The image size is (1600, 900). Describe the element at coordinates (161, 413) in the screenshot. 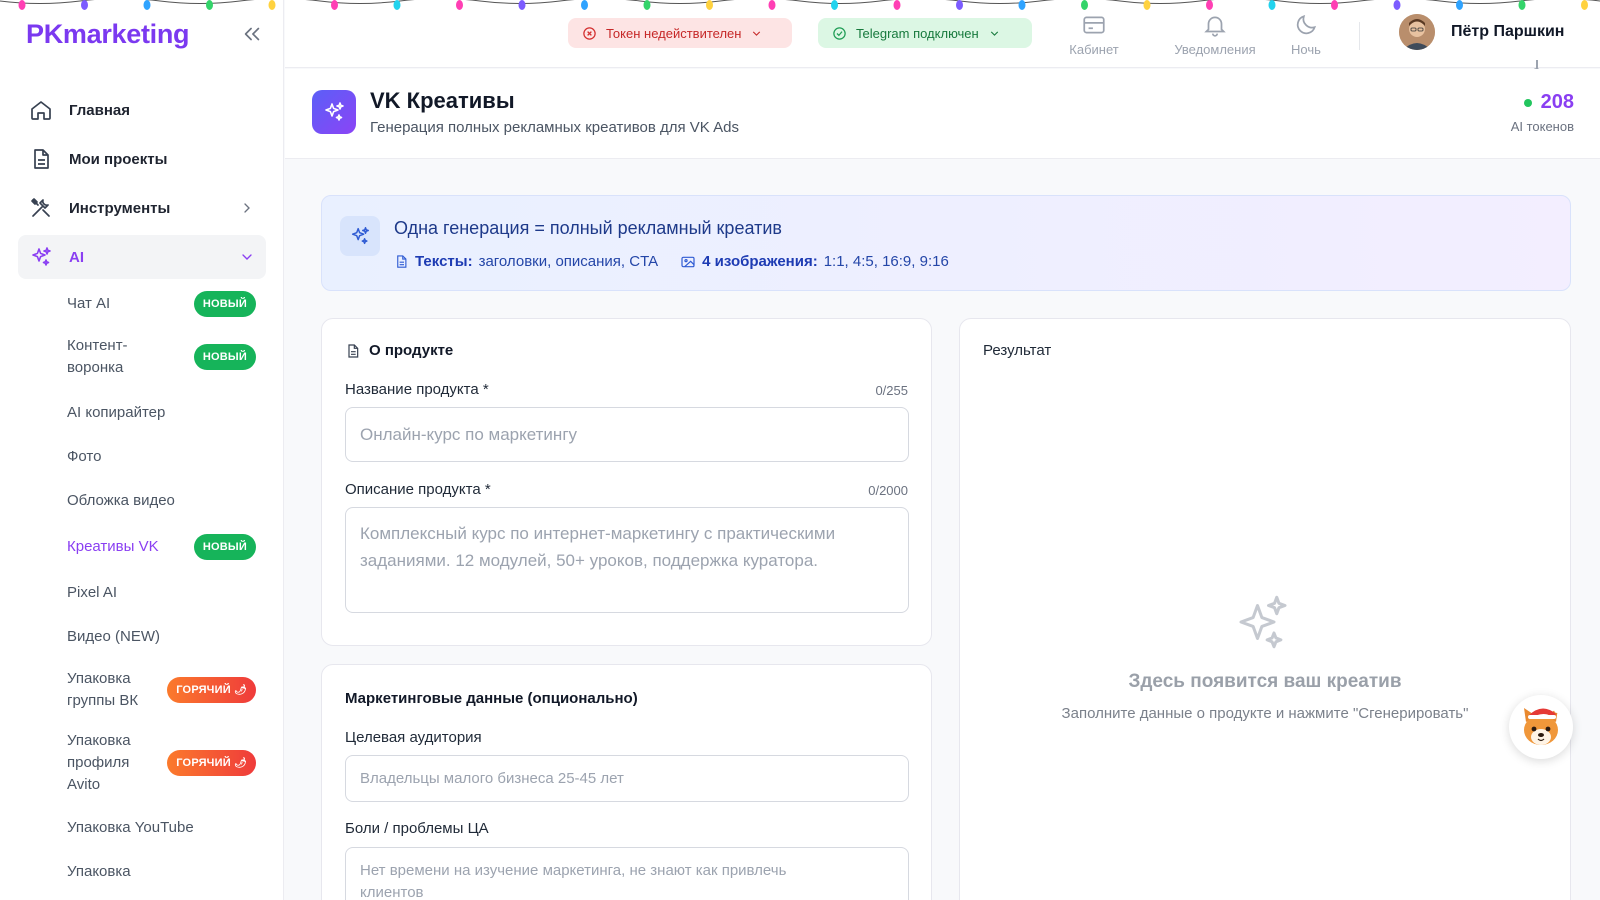

I see `sidebar-item-ai-copywriter: AI копирайтер` at that location.